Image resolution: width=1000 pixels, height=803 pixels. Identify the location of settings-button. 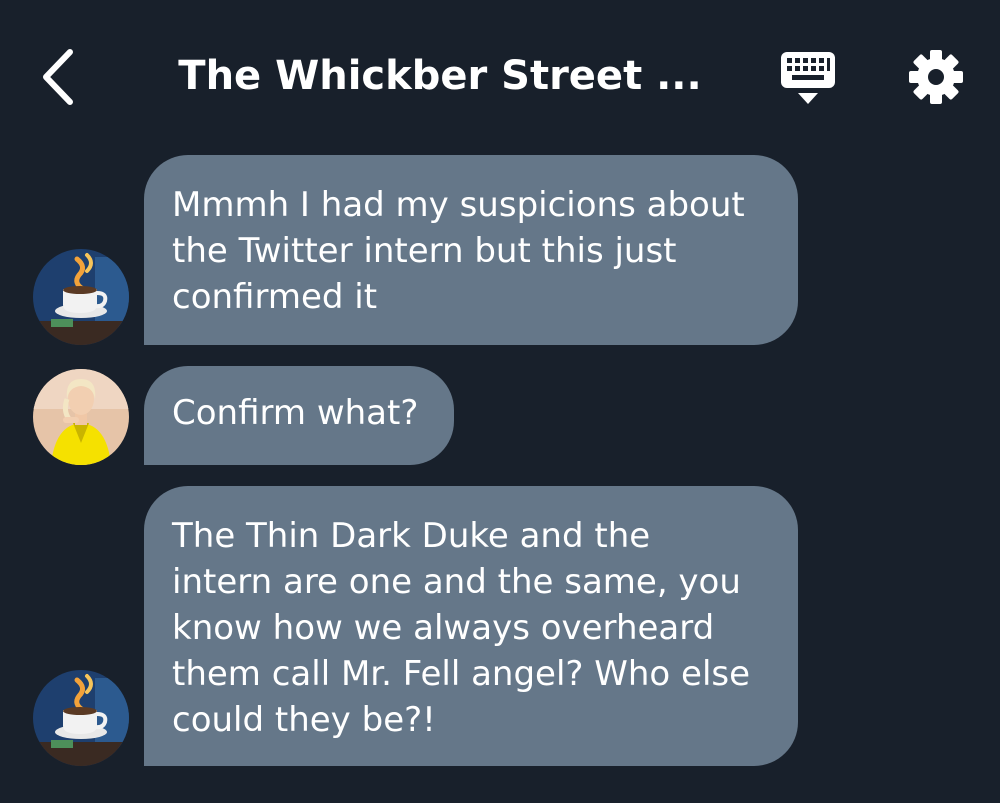
(936, 77).